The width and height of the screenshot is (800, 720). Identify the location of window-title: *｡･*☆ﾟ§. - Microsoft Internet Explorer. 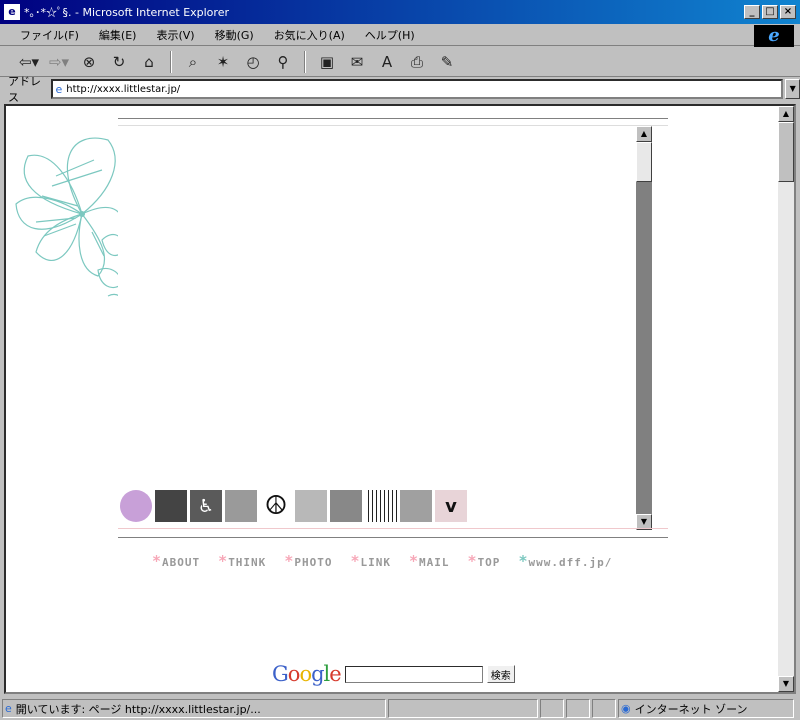
(126, 12).